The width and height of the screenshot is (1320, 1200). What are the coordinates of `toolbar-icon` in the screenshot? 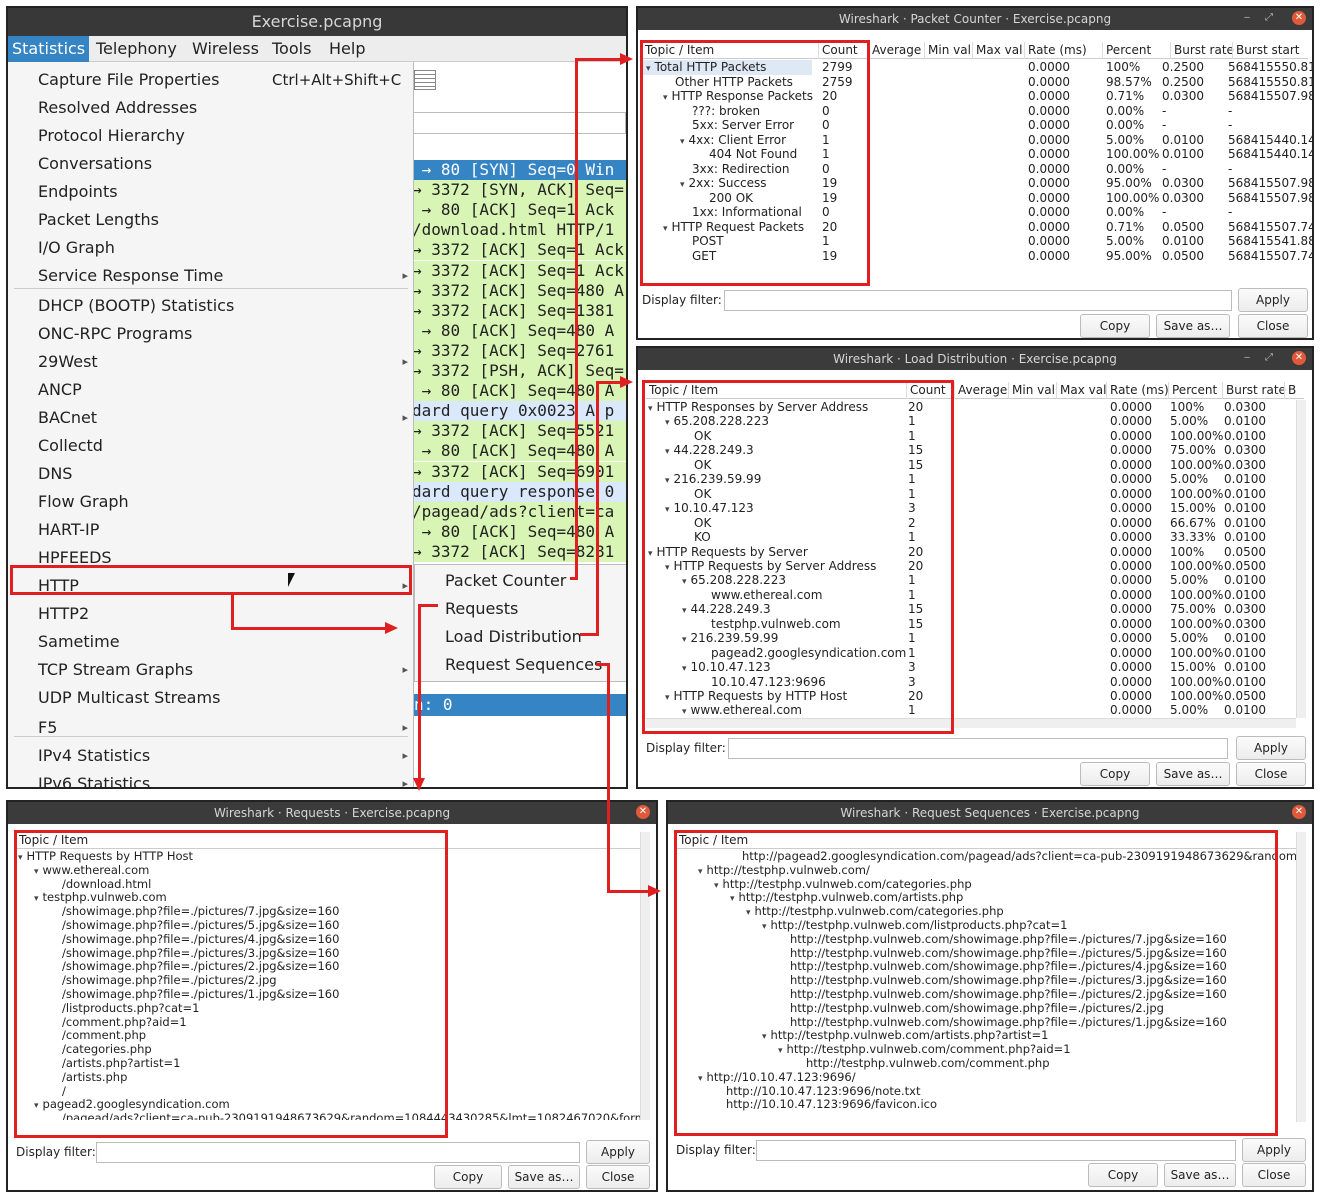 It's located at (425, 80).